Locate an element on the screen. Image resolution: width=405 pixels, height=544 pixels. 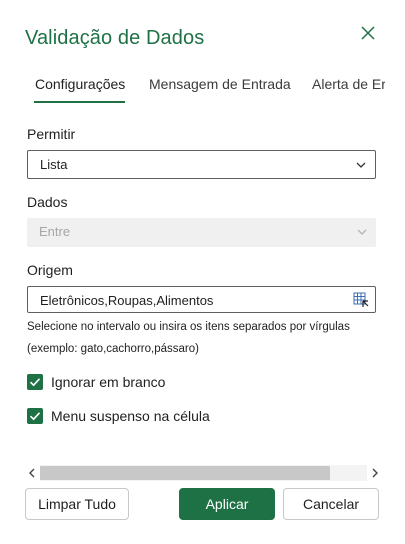
source-hint-line2: (exemplo: gato,cachorro,pássaro) is located at coordinates (113, 349).